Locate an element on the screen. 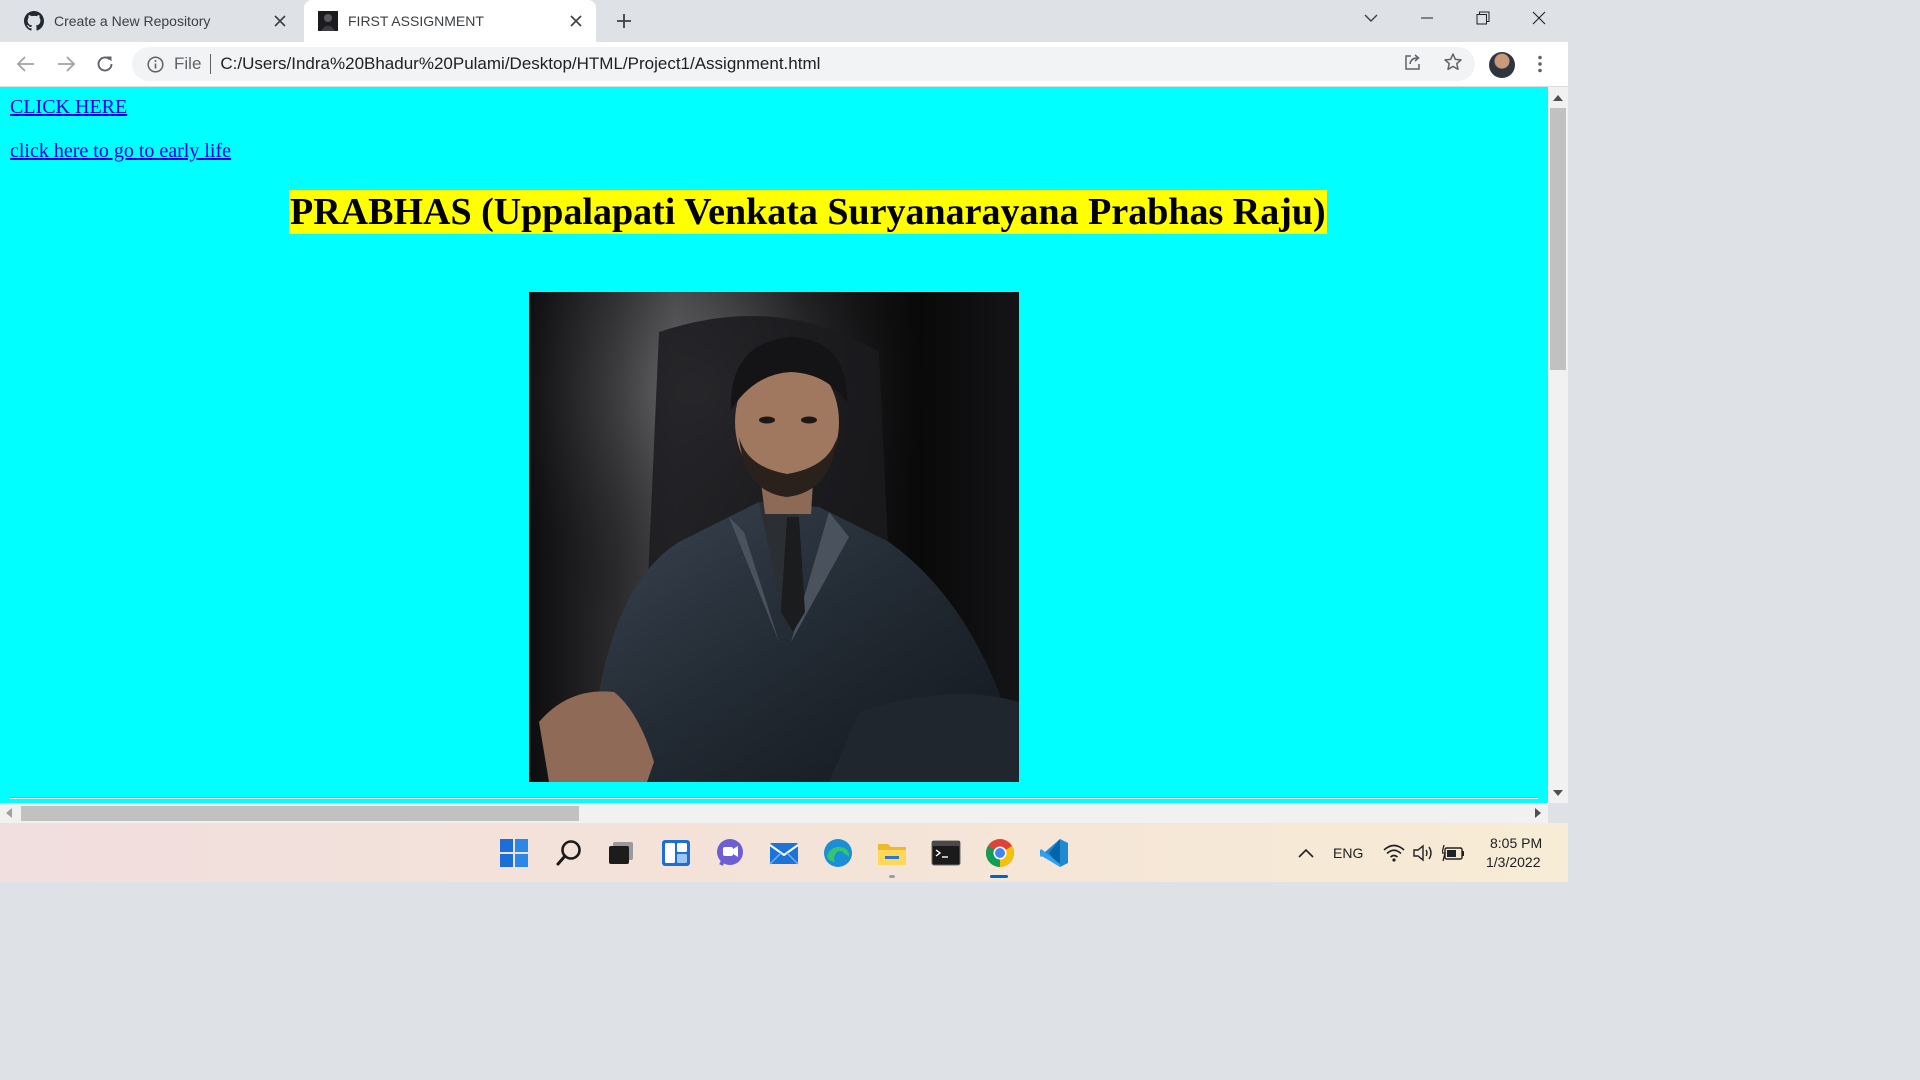 This screenshot has height=1080, width=1920. back-button is located at coordinates (26, 64).